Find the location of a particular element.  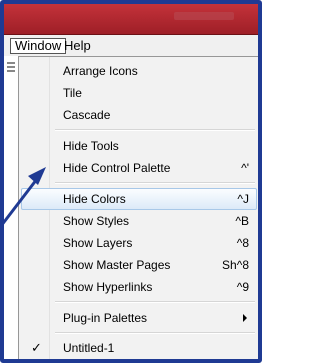

pointer-arrow-shaft is located at coordinates (21, 200).